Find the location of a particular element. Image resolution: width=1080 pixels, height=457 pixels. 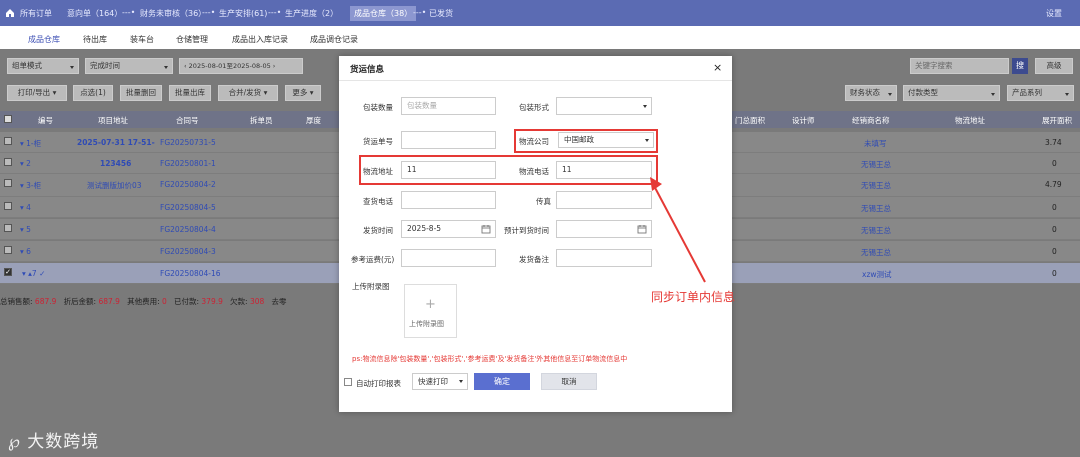

fax-label: 传真 is located at coordinates (543, 201).